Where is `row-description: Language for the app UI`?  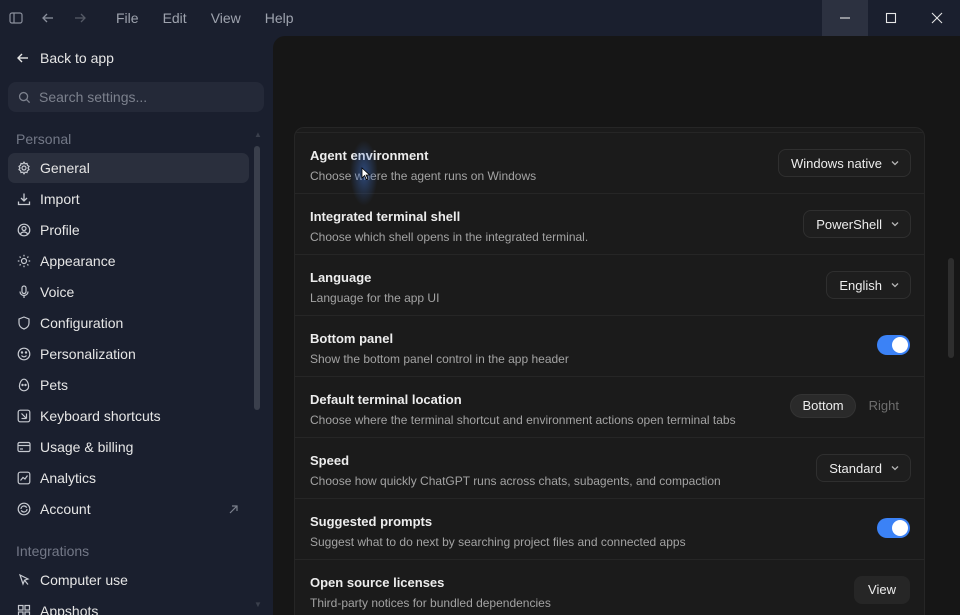
row-description: Language for the app UI is located at coordinates (375, 298).